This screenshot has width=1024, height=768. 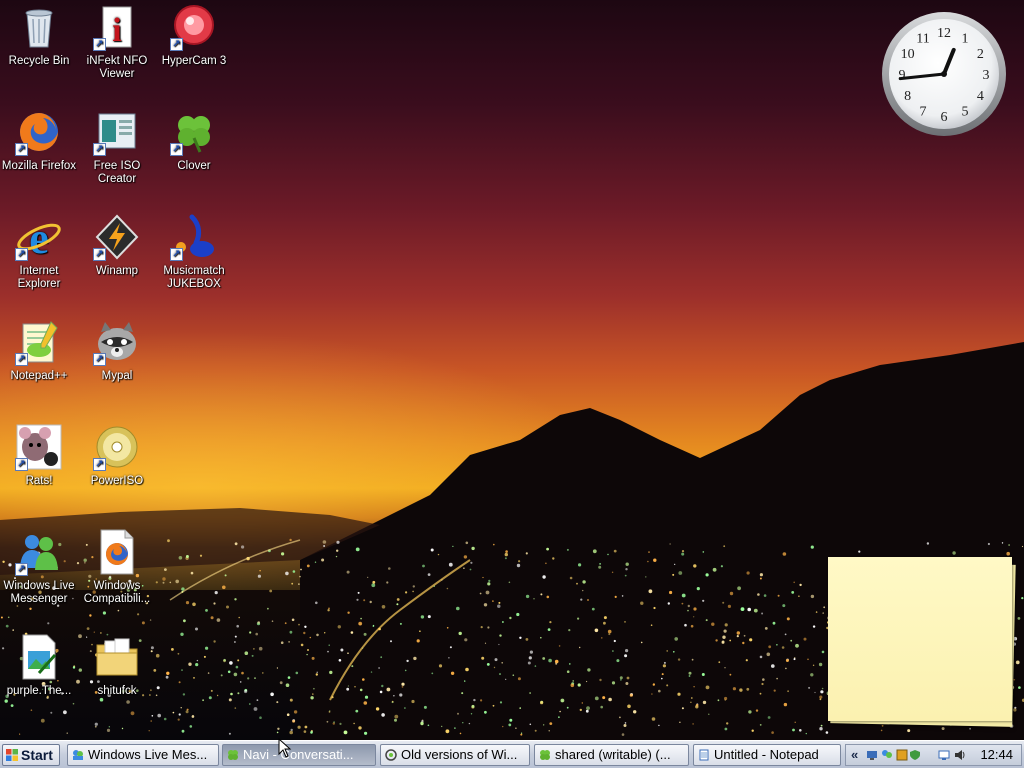 I want to click on desktop-icon-label: PowerISO, so click(x=117, y=481).